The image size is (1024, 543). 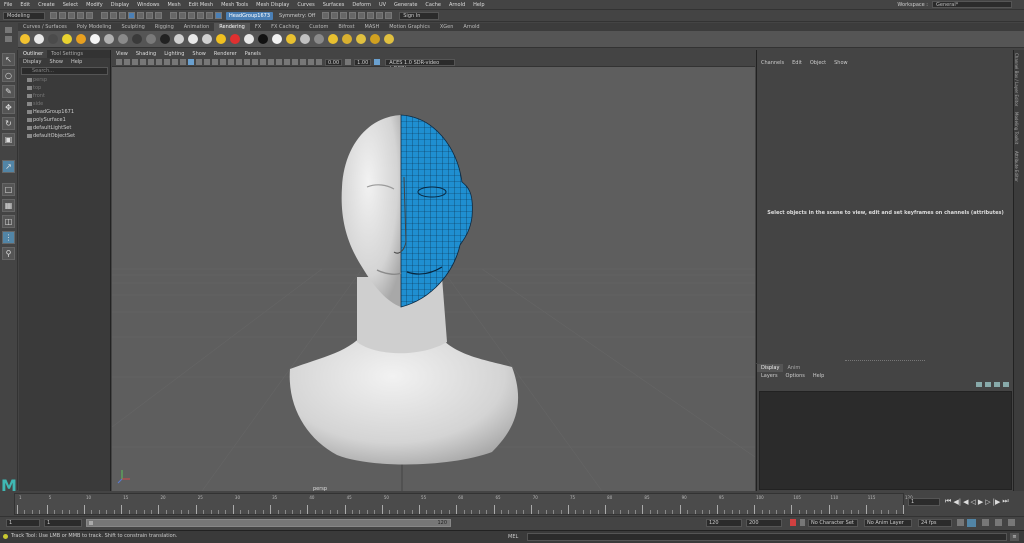 What do you see at coordinates (957, 502) in the screenshot?
I see `step-back-key-icon: ◀|` at bounding box center [957, 502].